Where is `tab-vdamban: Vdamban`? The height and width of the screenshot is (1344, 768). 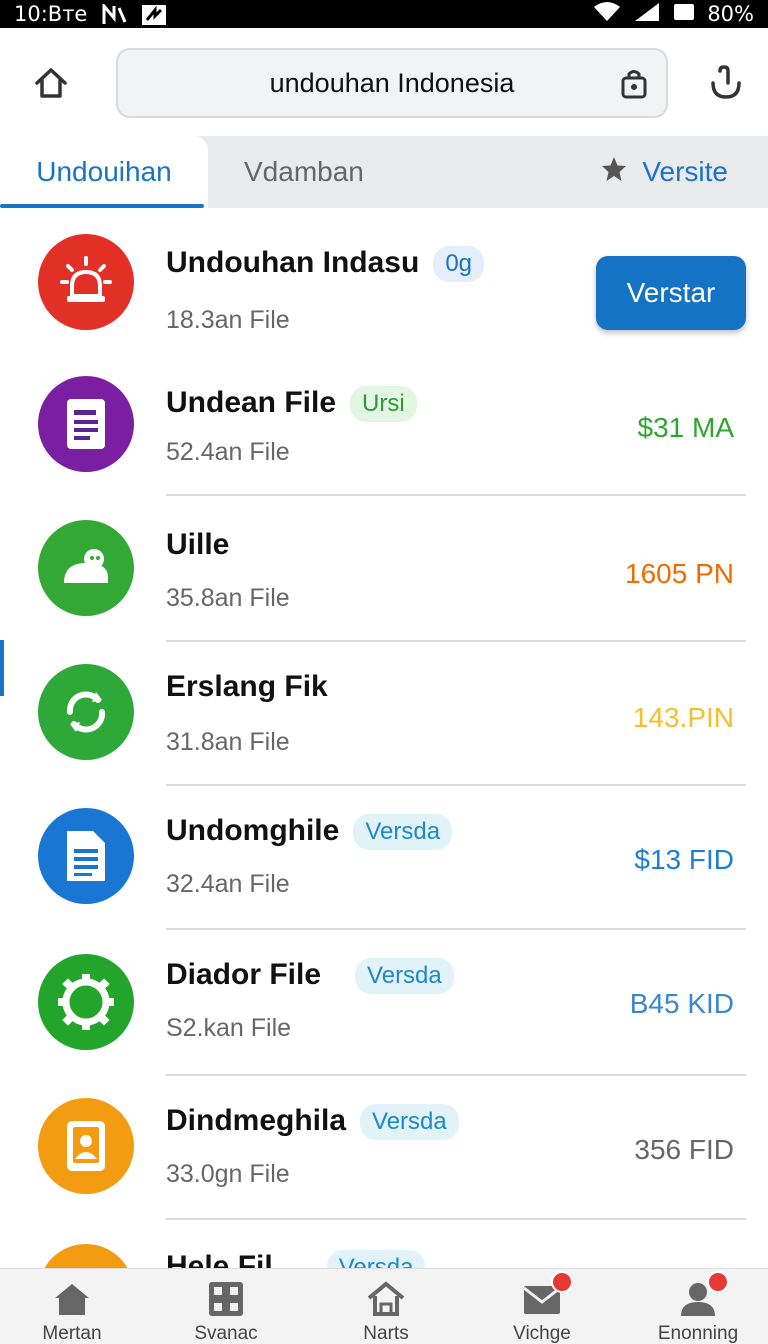
tab-vdamban: Vdamban is located at coordinates (304, 172).